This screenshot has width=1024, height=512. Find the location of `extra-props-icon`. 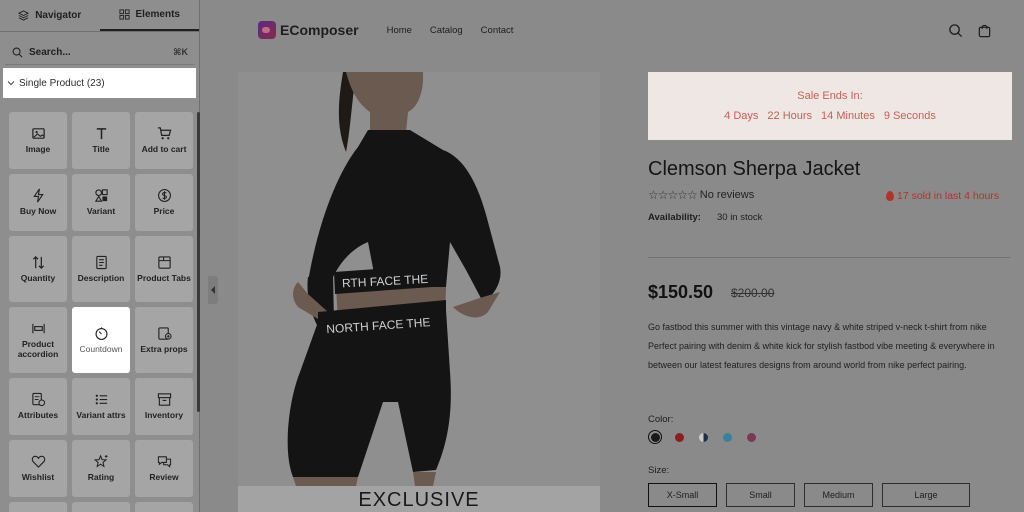

extra-props-icon is located at coordinates (164, 333).